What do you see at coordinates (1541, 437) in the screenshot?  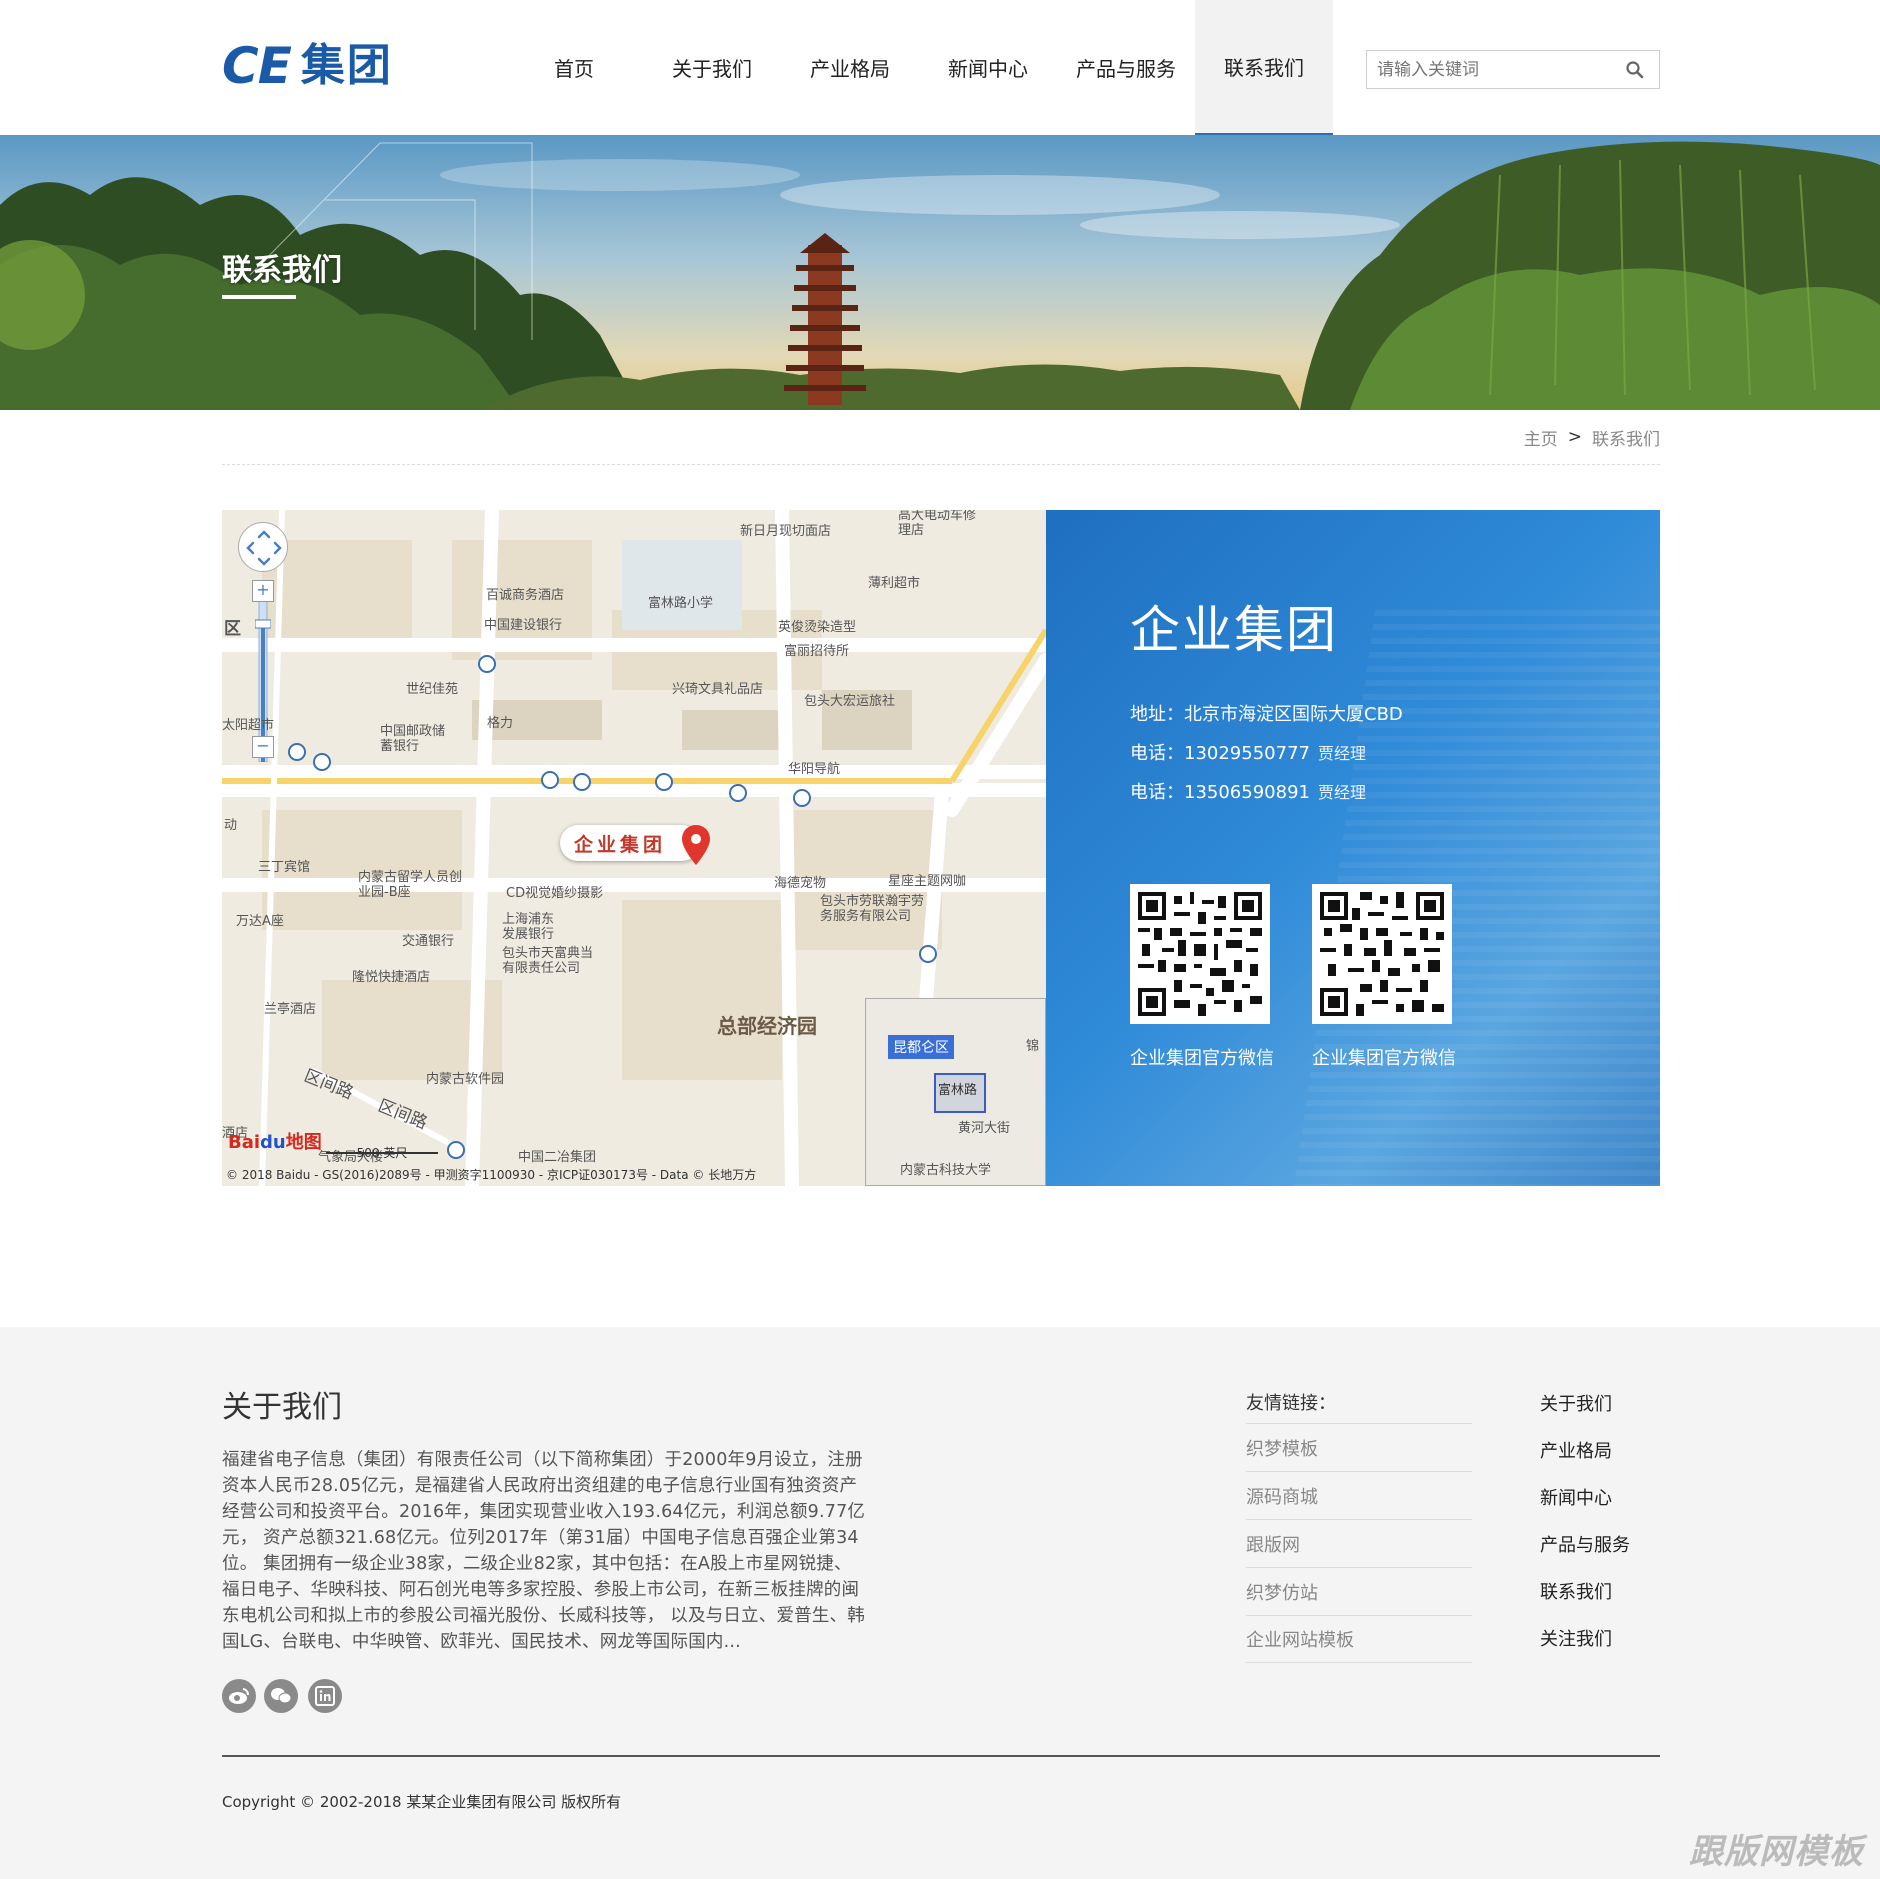 I see `breadcrumb-home-link: 主页` at bounding box center [1541, 437].